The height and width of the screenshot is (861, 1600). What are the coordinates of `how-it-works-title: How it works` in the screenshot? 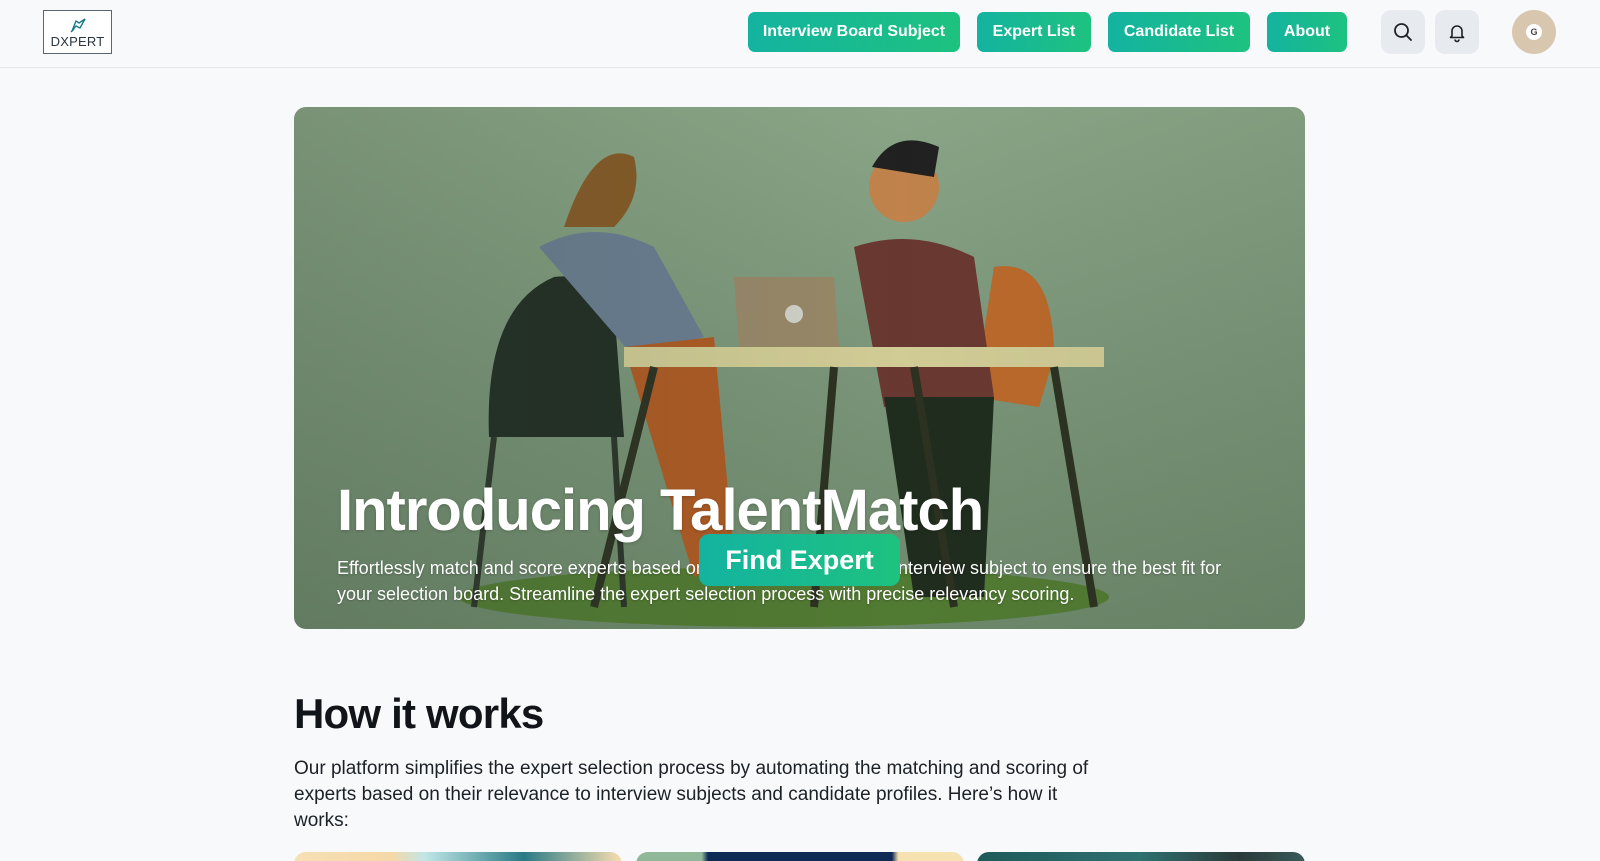 It's located at (419, 713).